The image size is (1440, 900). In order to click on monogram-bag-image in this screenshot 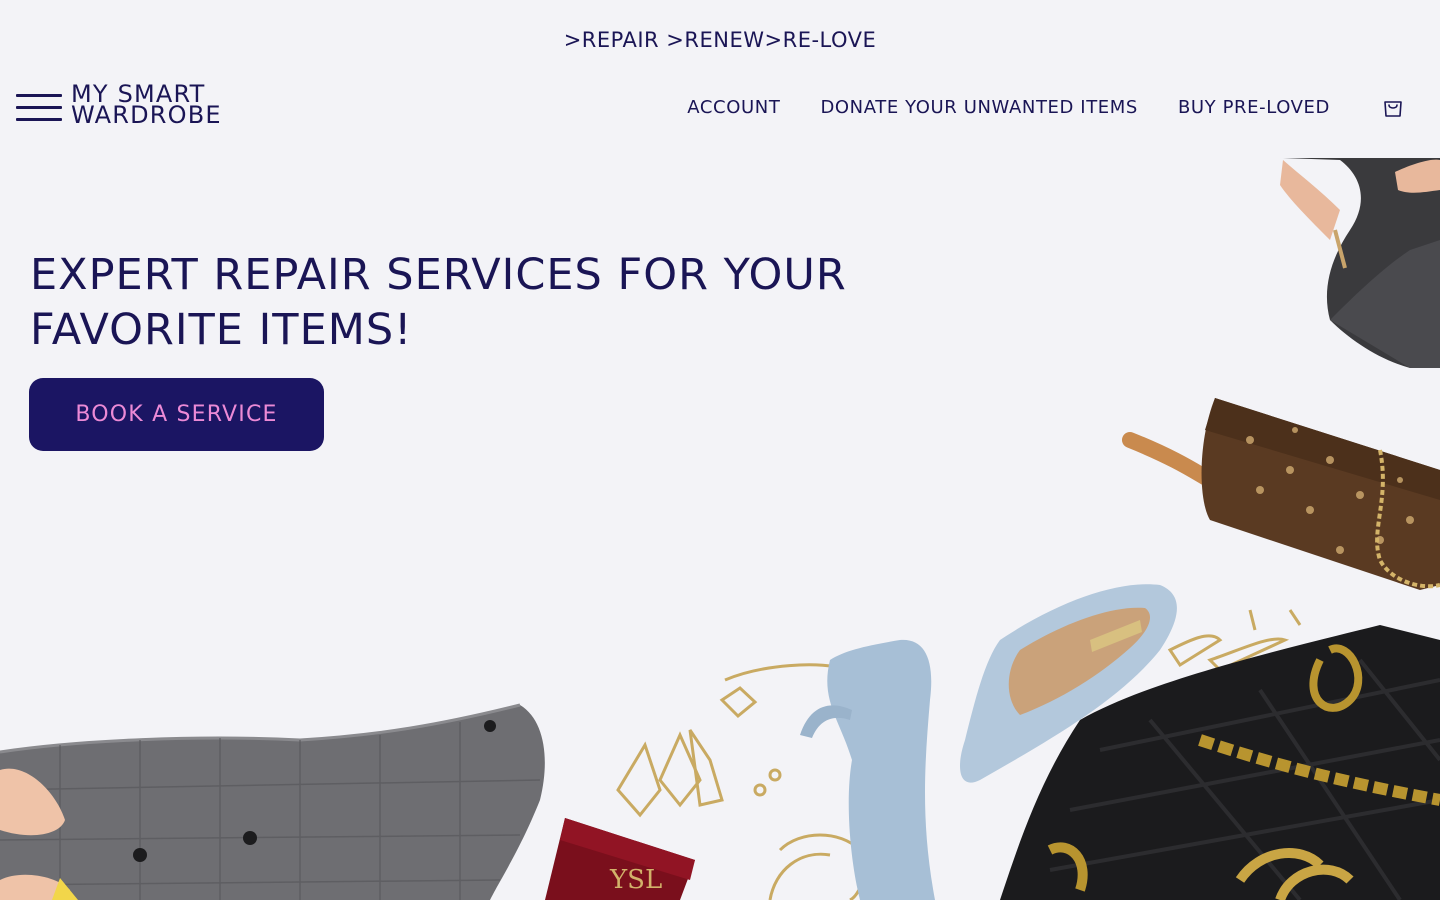, I will do `click(1281, 494)`.